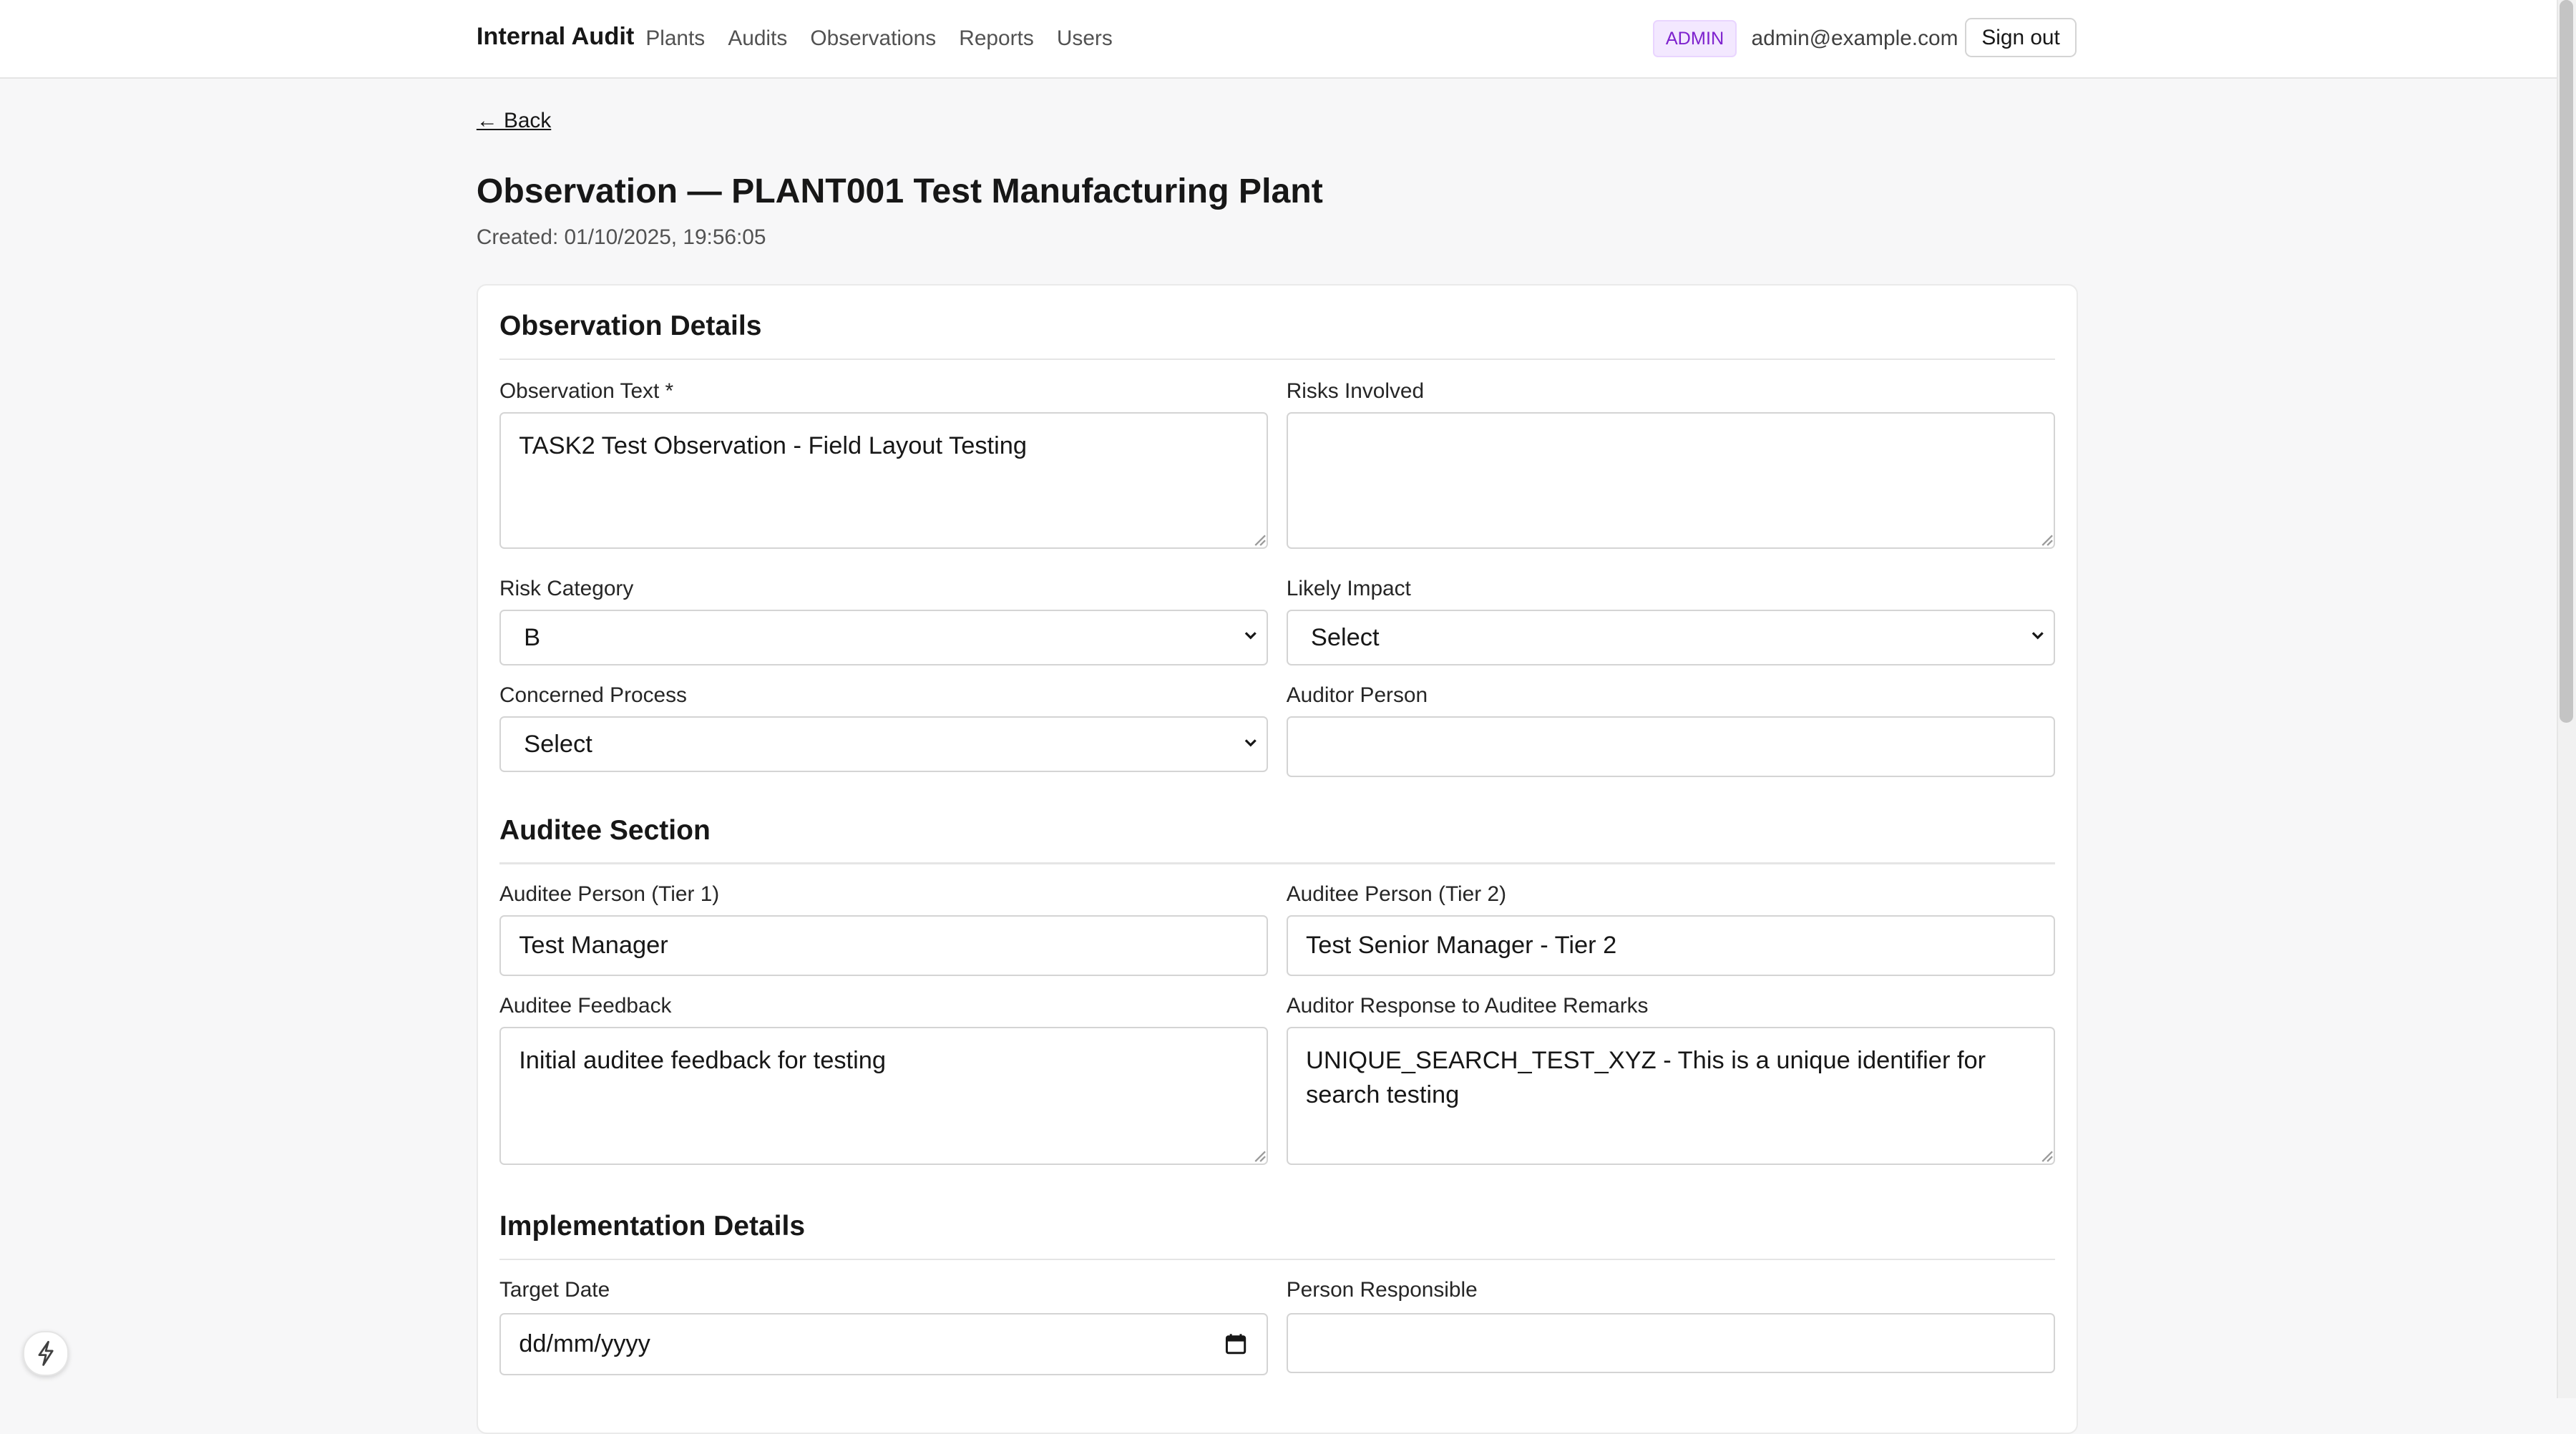 This screenshot has width=2576, height=1434. I want to click on target-date-field, so click(884, 1343).